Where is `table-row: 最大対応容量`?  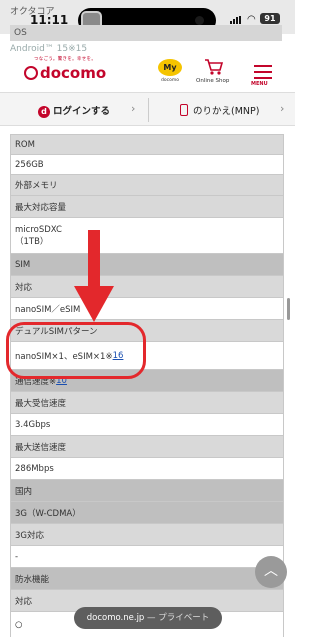 table-row: 最大対応容量 is located at coordinates (147, 206).